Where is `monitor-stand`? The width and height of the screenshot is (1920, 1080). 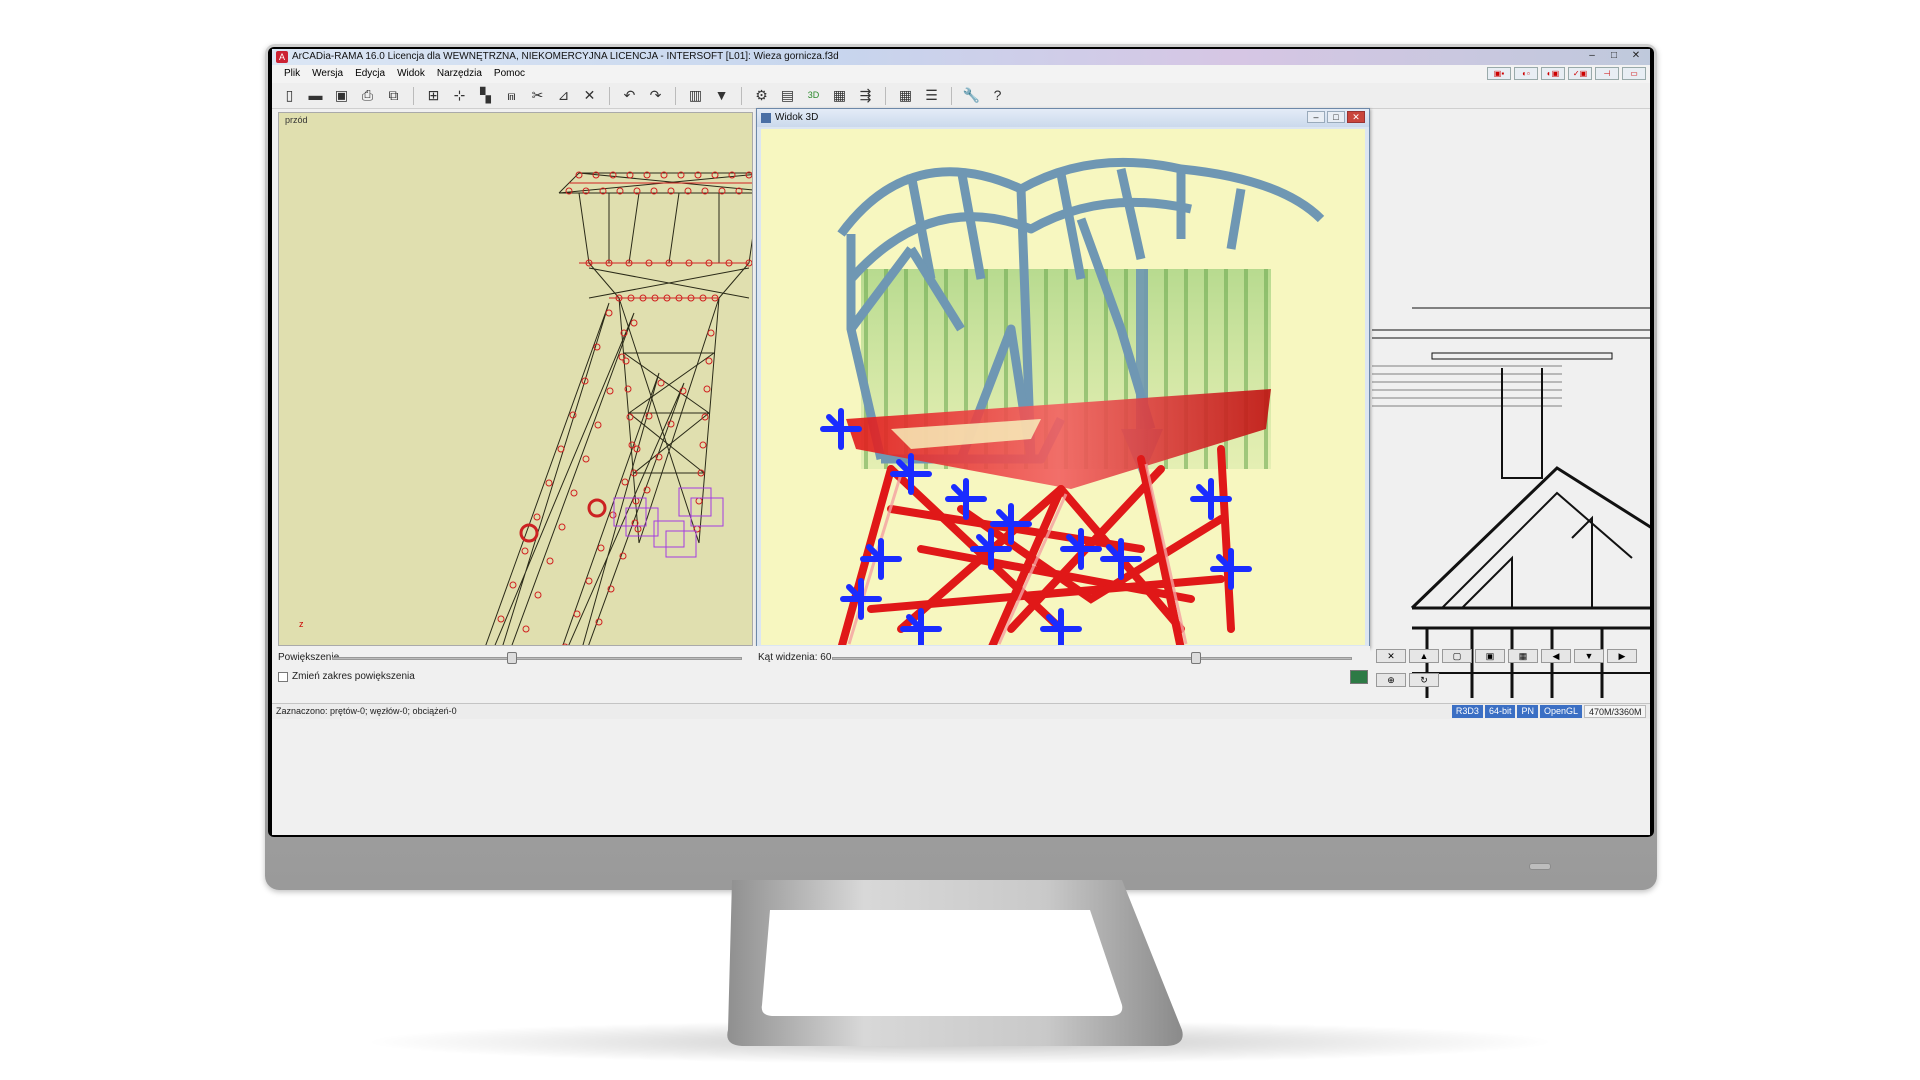 monitor-stand is located at coordinates (955, 963).